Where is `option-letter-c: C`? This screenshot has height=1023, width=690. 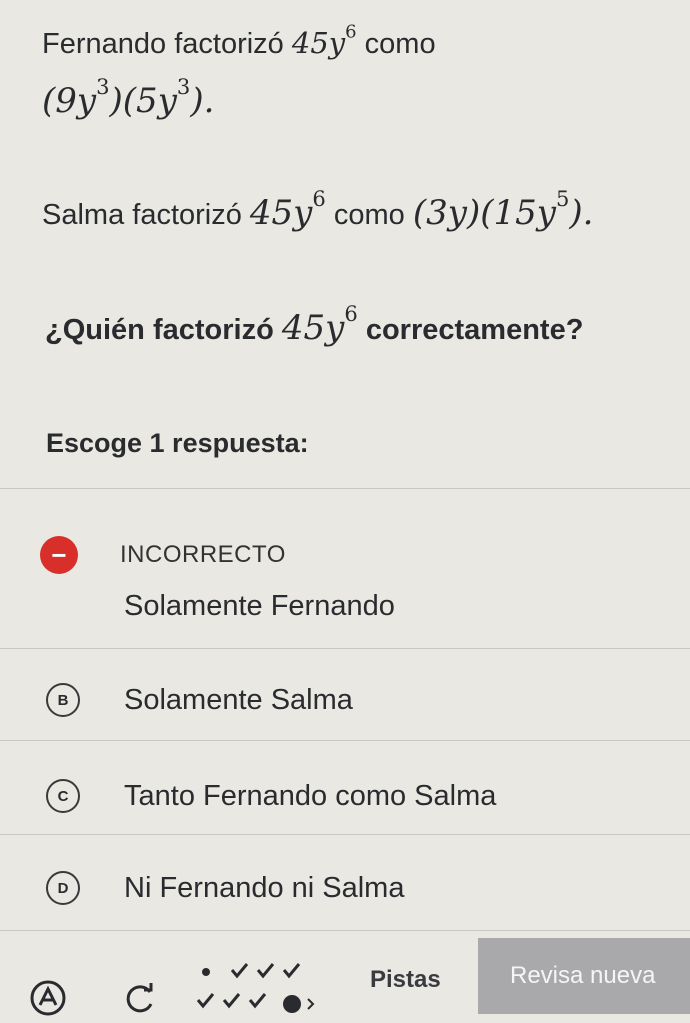 option-letter-c: C is located at coordinates (63, 796).